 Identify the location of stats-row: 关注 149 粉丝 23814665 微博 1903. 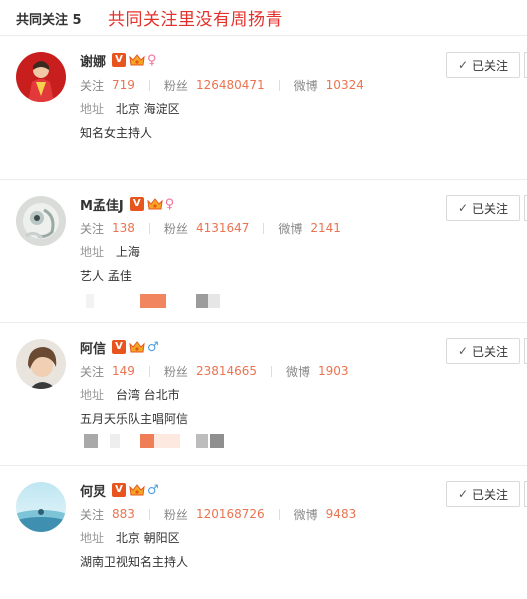
(221, 371).